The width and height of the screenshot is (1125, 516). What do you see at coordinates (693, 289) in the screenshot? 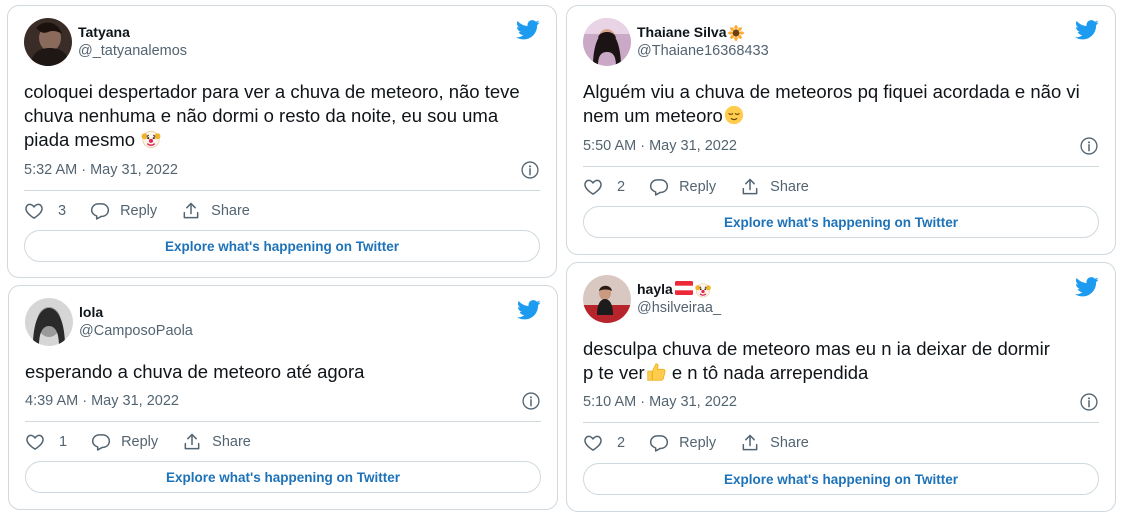
I see `austria-flag-and-clown-emoji-icon` at bounding box center [693, 289].